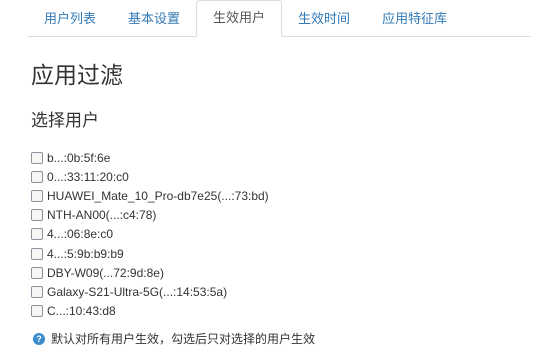 Image resolution: width=551 pixels, height=357 pixels. I want to click on list-item: 0...:33:11:20:c0, so click(150, 176).